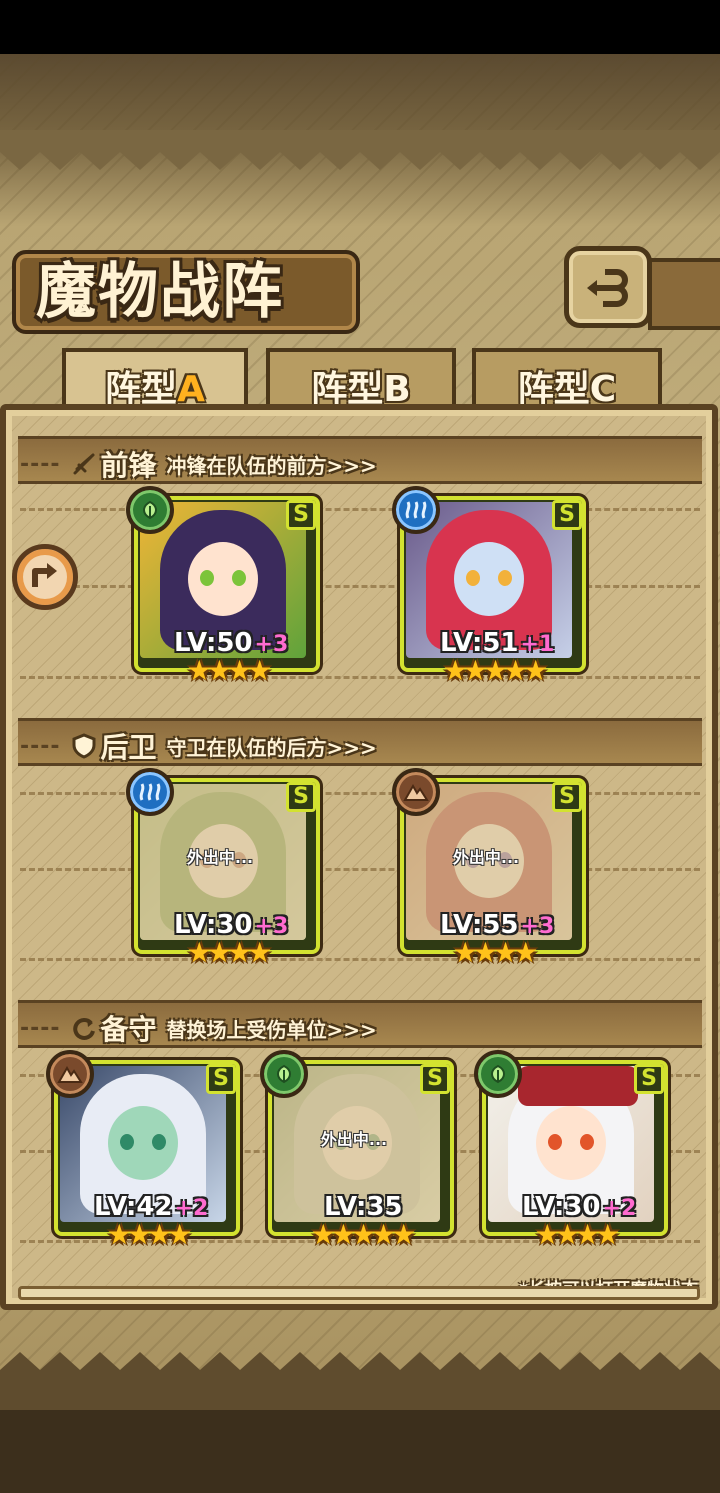  I want to click on section-header-back: ---- 后卫 守卫在队伍的后方>>>, so click(198, 746).